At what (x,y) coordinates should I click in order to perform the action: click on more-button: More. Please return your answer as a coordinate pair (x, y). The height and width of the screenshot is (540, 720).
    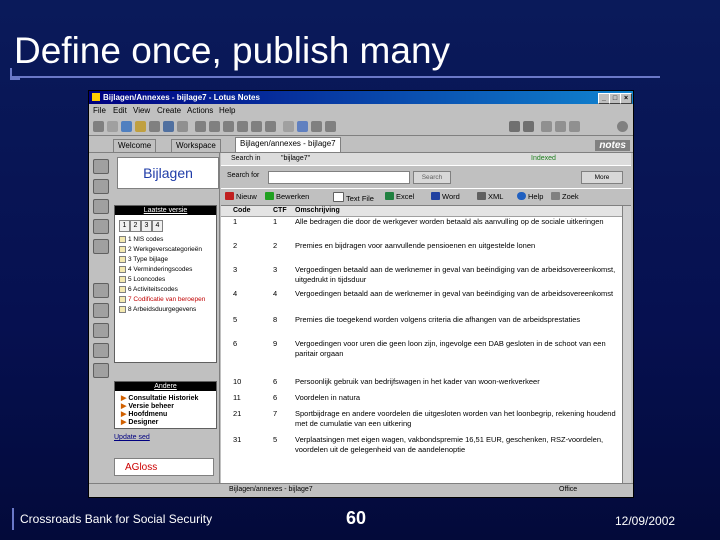
    Looking at the image, I should click on (602, 177).